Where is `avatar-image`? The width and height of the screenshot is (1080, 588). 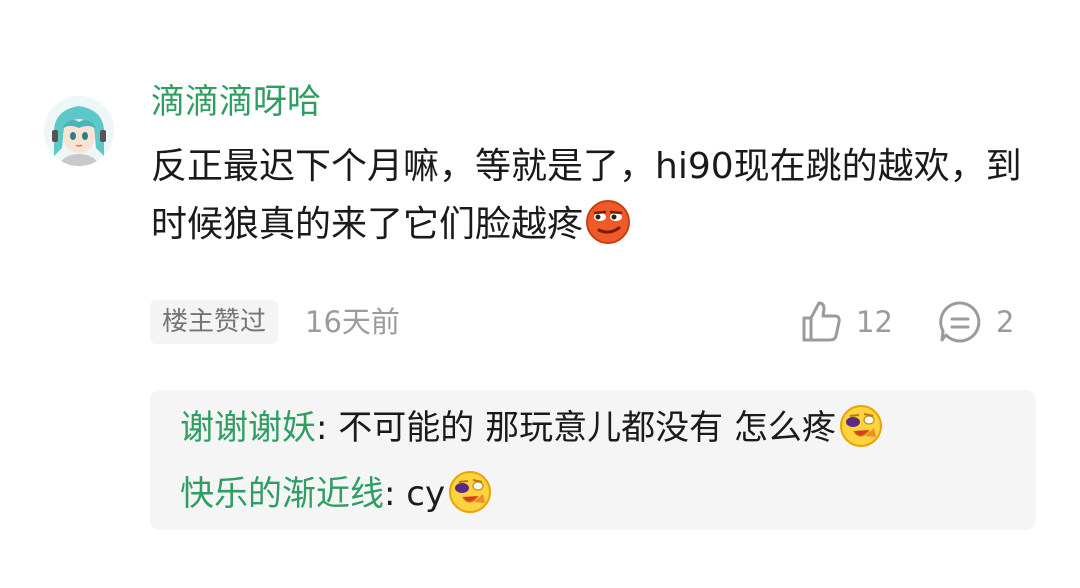
avatar-image is located at coordinates (79, 131).